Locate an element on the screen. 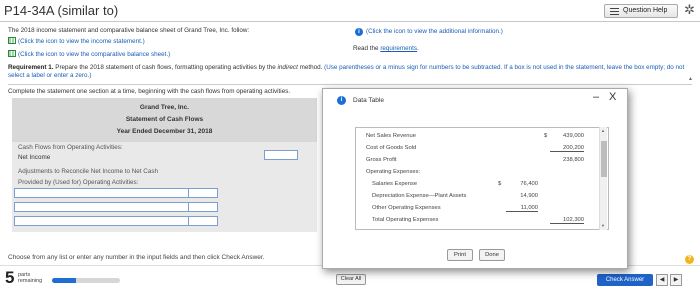 This screenshot has width=700, height=296. question-help-button: Question Help is located at coordinates (641, 11).